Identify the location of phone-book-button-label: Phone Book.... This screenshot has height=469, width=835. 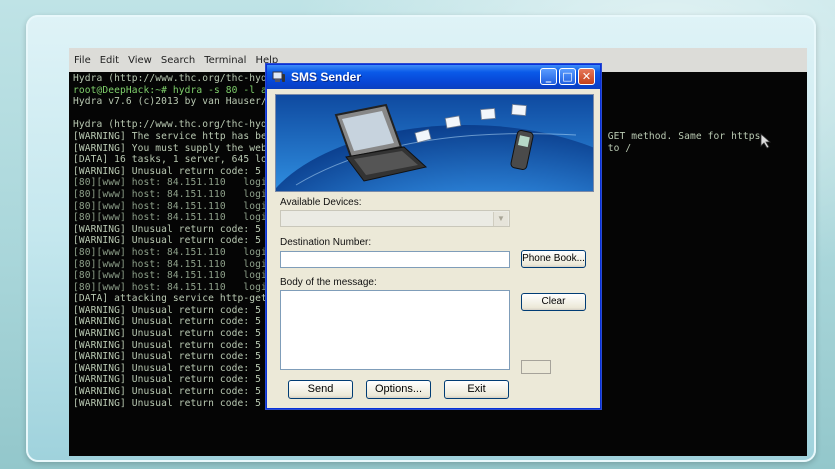
(553, 258).